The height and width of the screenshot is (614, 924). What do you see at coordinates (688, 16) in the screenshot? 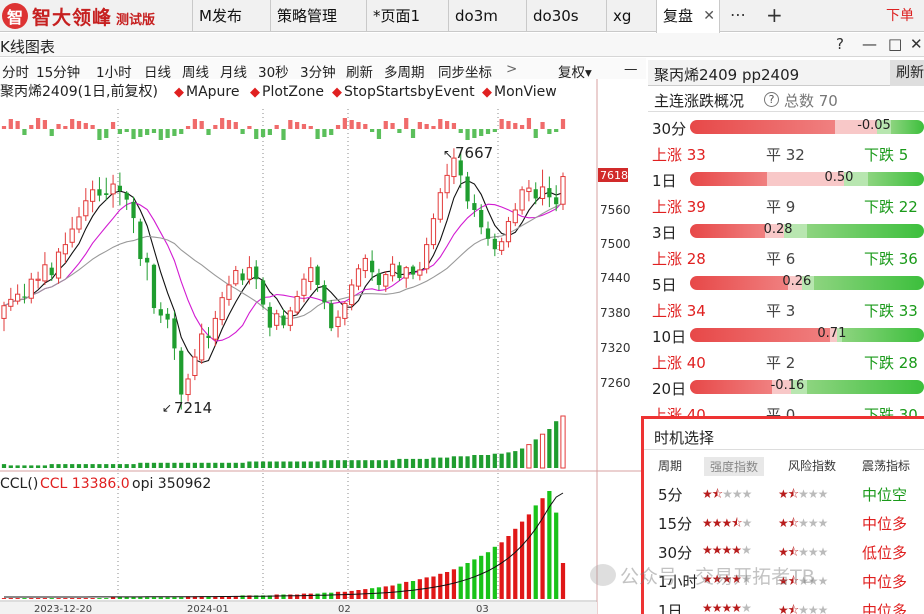
I see `tab-replay: 复盘 ✕` at bounding box center [688, 16].